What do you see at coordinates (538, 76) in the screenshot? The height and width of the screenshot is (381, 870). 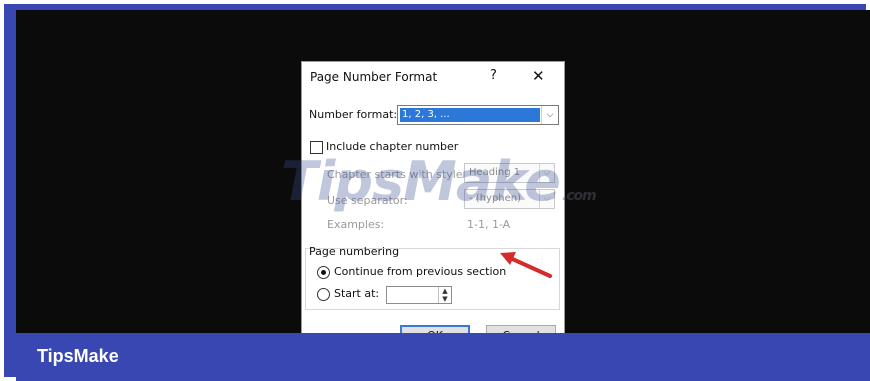 I see `close-icon: ✕` at bounding box center [538, 76].